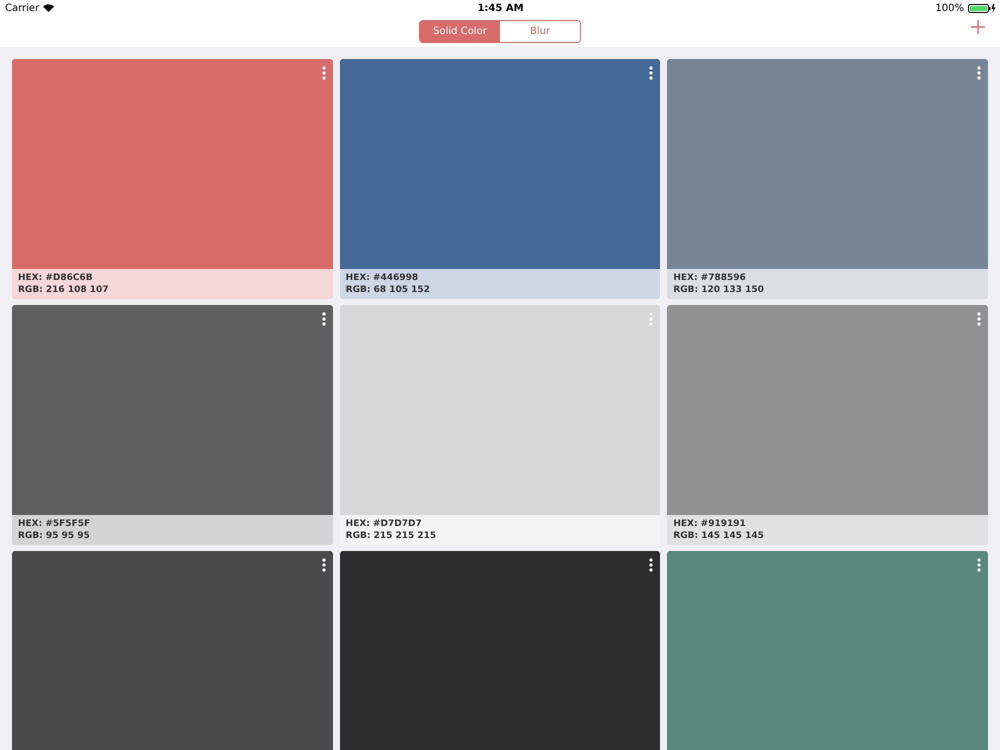 Image resolution: width=1000 pixels, height=750 pixels. Describe the element at coordinates (388, 290) in the screenshot. I see `rgb-value: RGB: 68 105 152` at that location.